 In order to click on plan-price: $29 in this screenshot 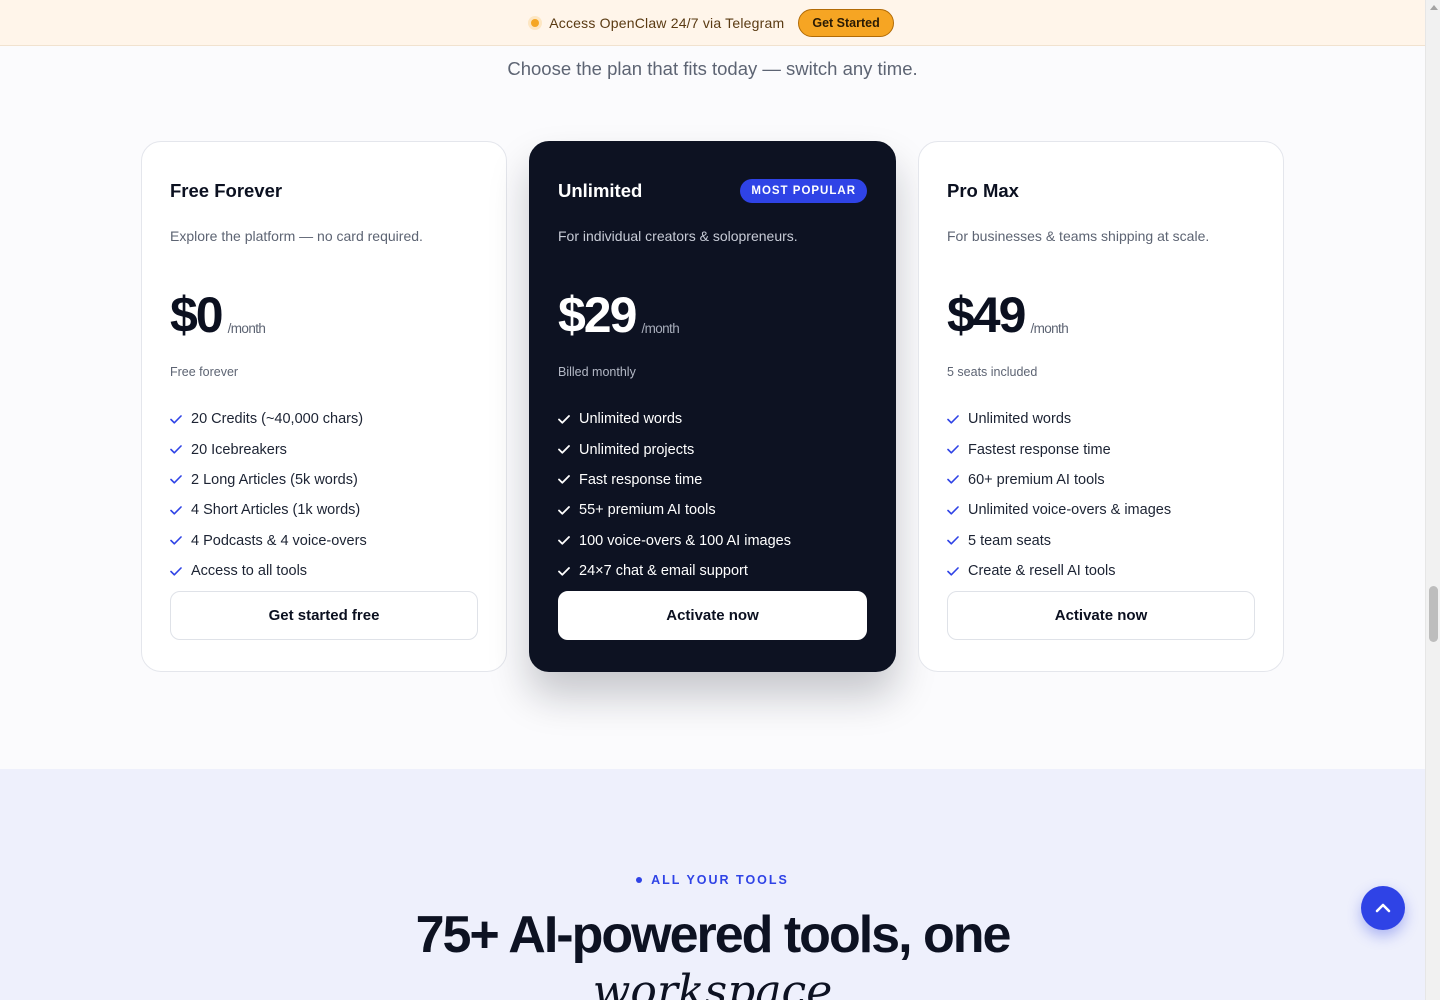, I will do `click(597, 315)`.